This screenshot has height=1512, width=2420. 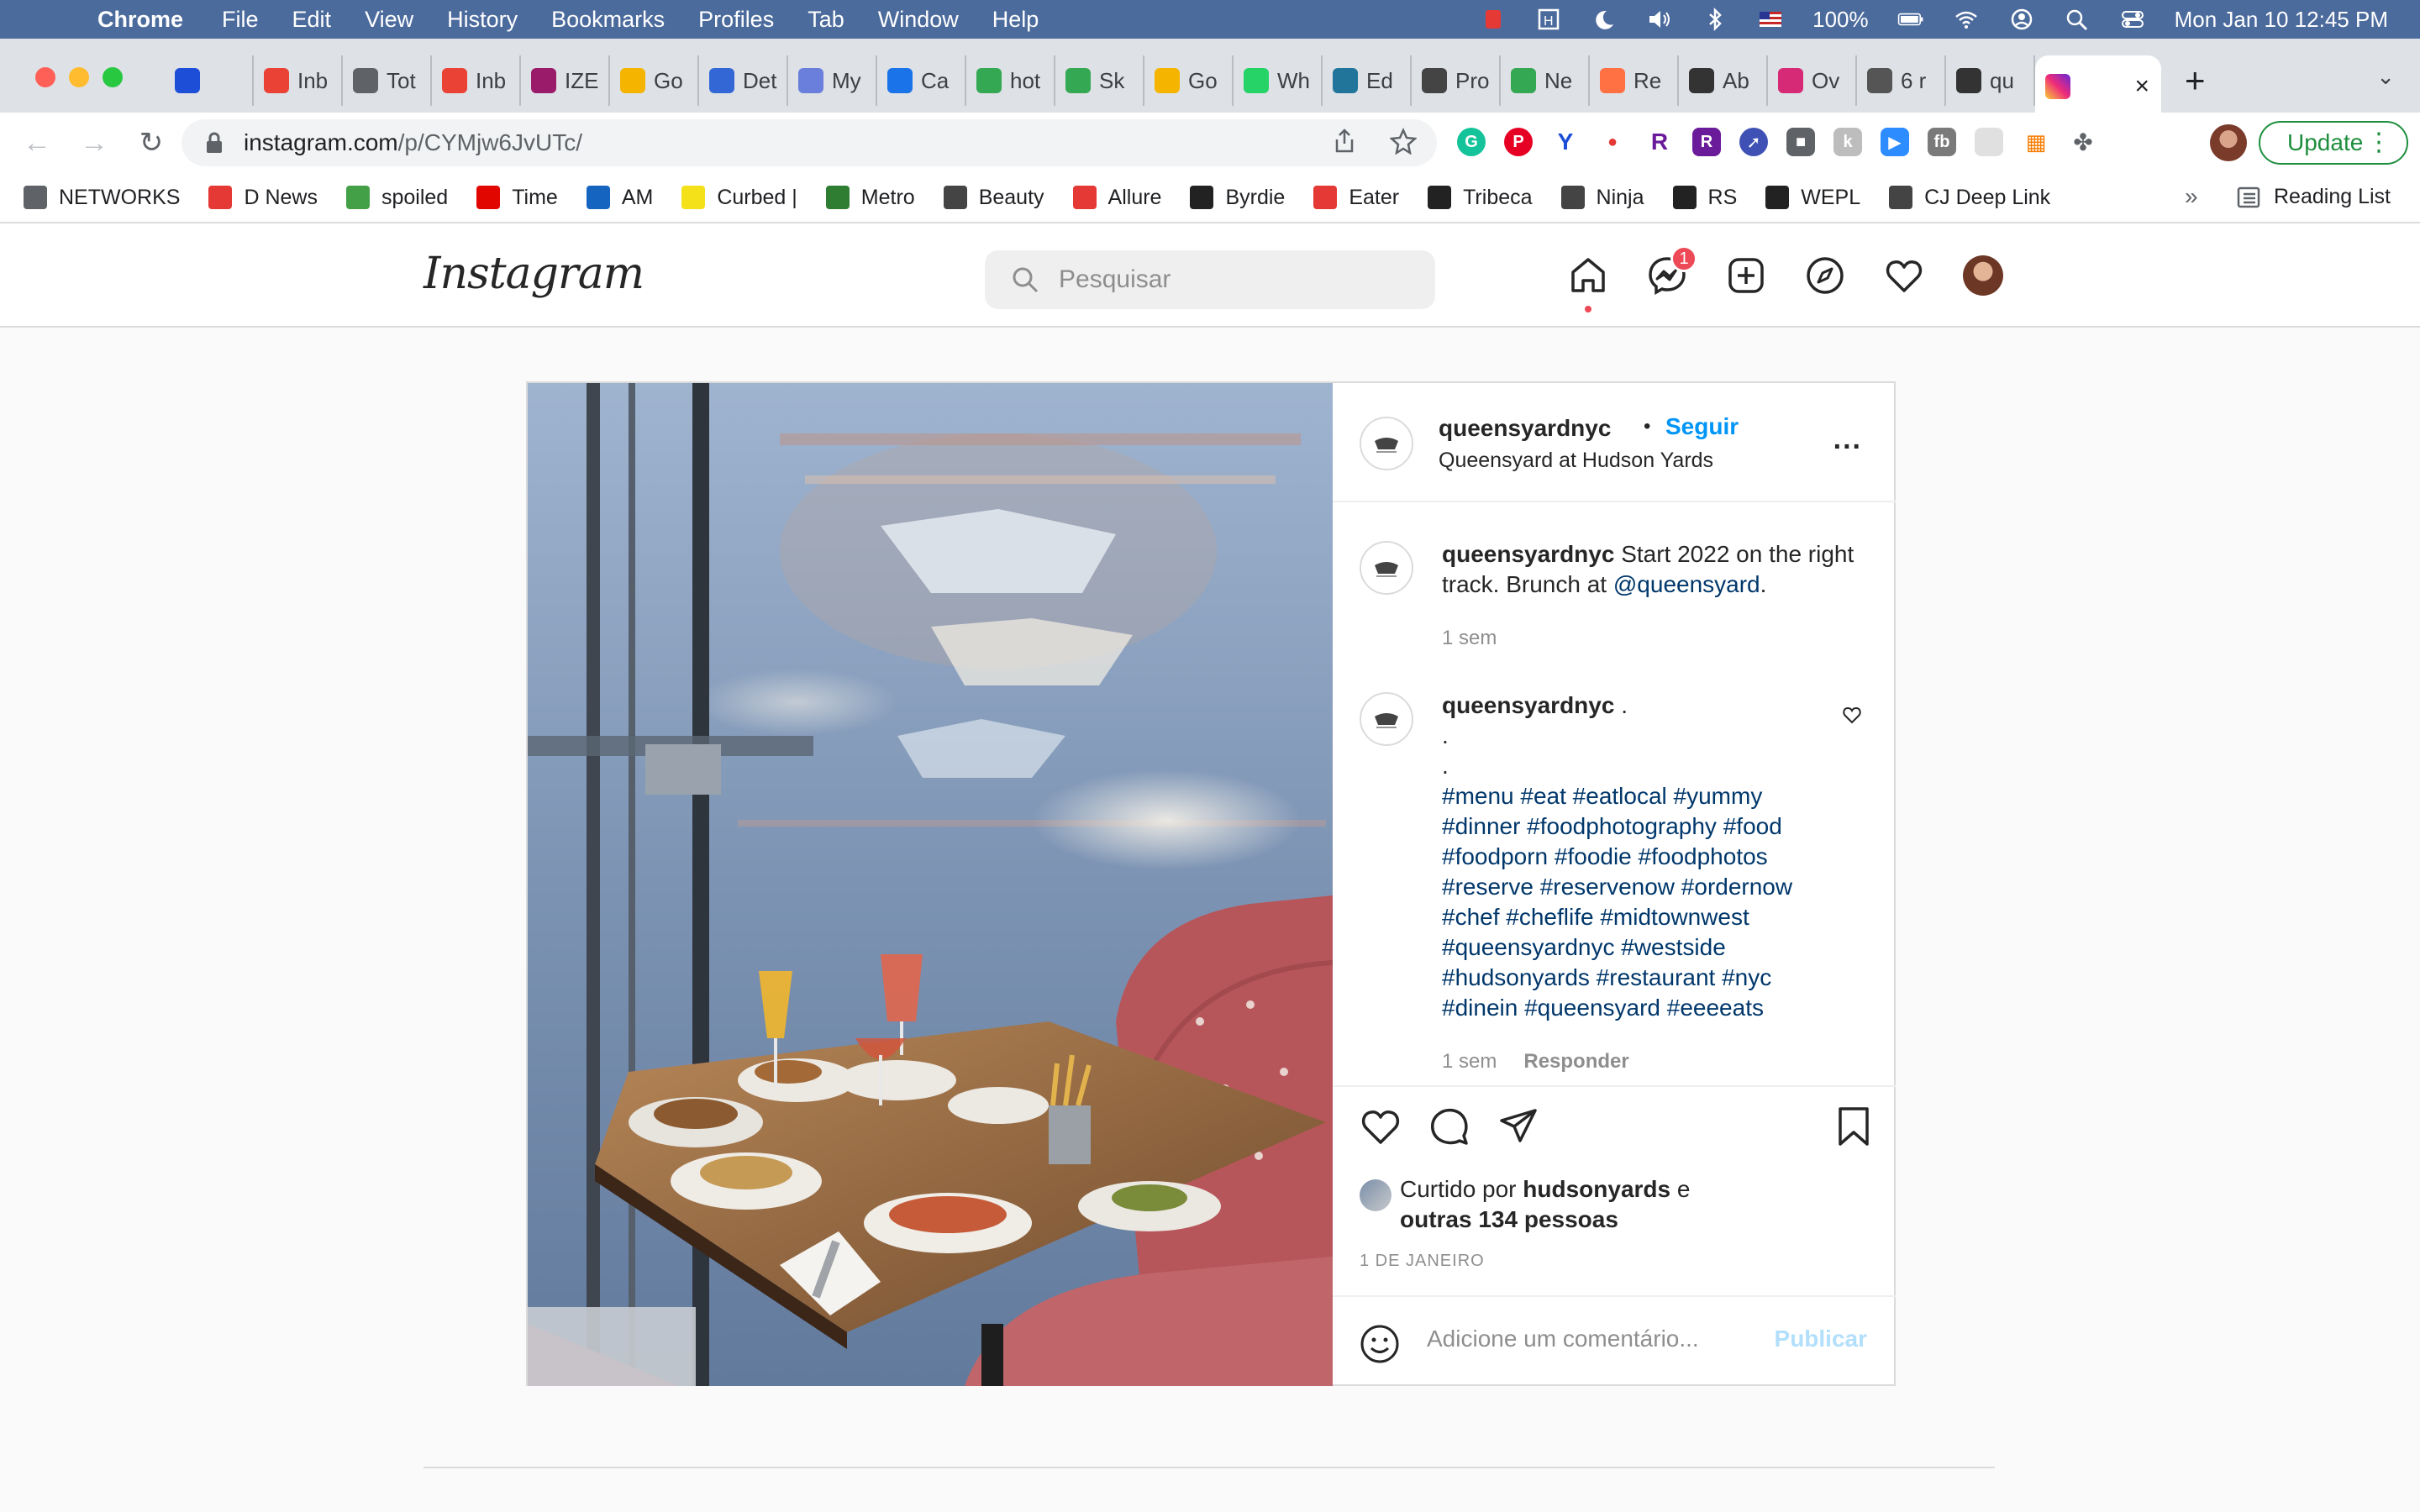 I want to click on browser-tab: Wh, so click(x=1278, y=80).